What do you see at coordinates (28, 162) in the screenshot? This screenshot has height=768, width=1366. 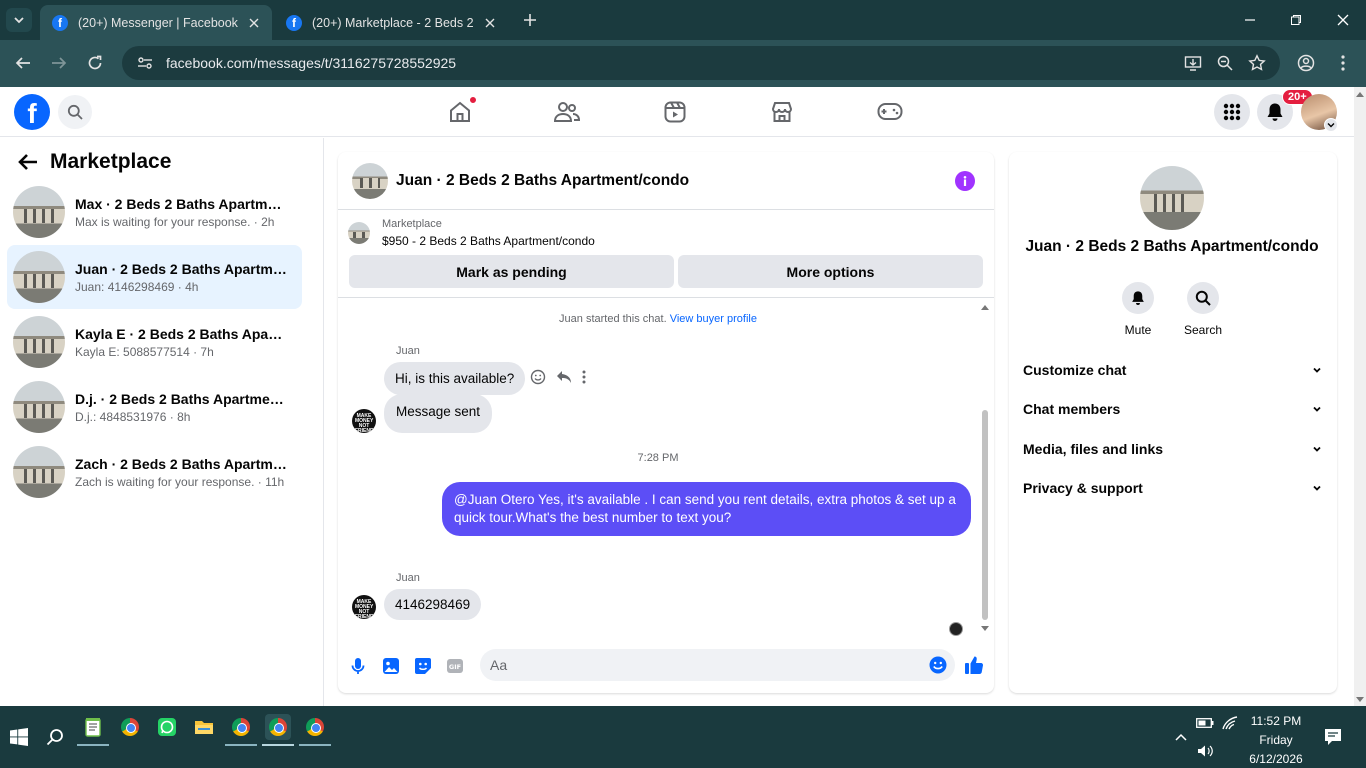 I see `back-arrow-icon` at bounding box center [28, 162].